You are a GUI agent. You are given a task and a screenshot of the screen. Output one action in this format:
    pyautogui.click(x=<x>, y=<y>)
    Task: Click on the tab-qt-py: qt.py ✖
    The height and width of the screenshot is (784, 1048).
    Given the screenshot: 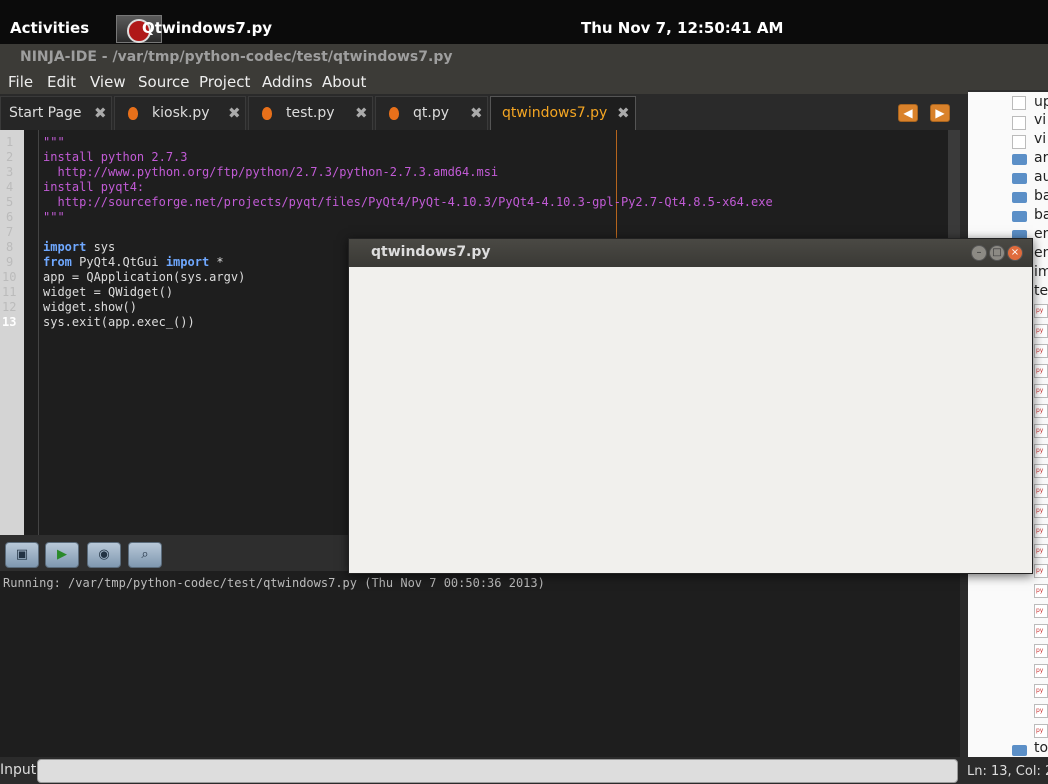 What is the action you would take?
    pyautogui.click(x=431, y=113)
    